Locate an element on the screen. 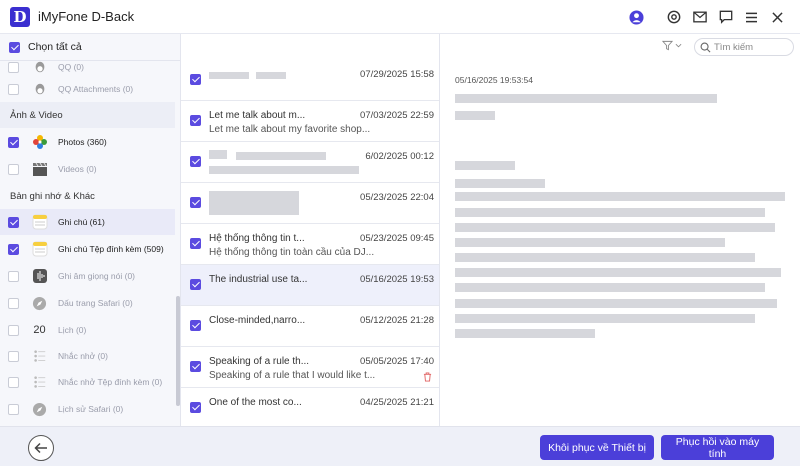 This screenshot has width=800, height=466. category-qq-attachments: QQ Attachments (0) is located at coordinates (87, 89).